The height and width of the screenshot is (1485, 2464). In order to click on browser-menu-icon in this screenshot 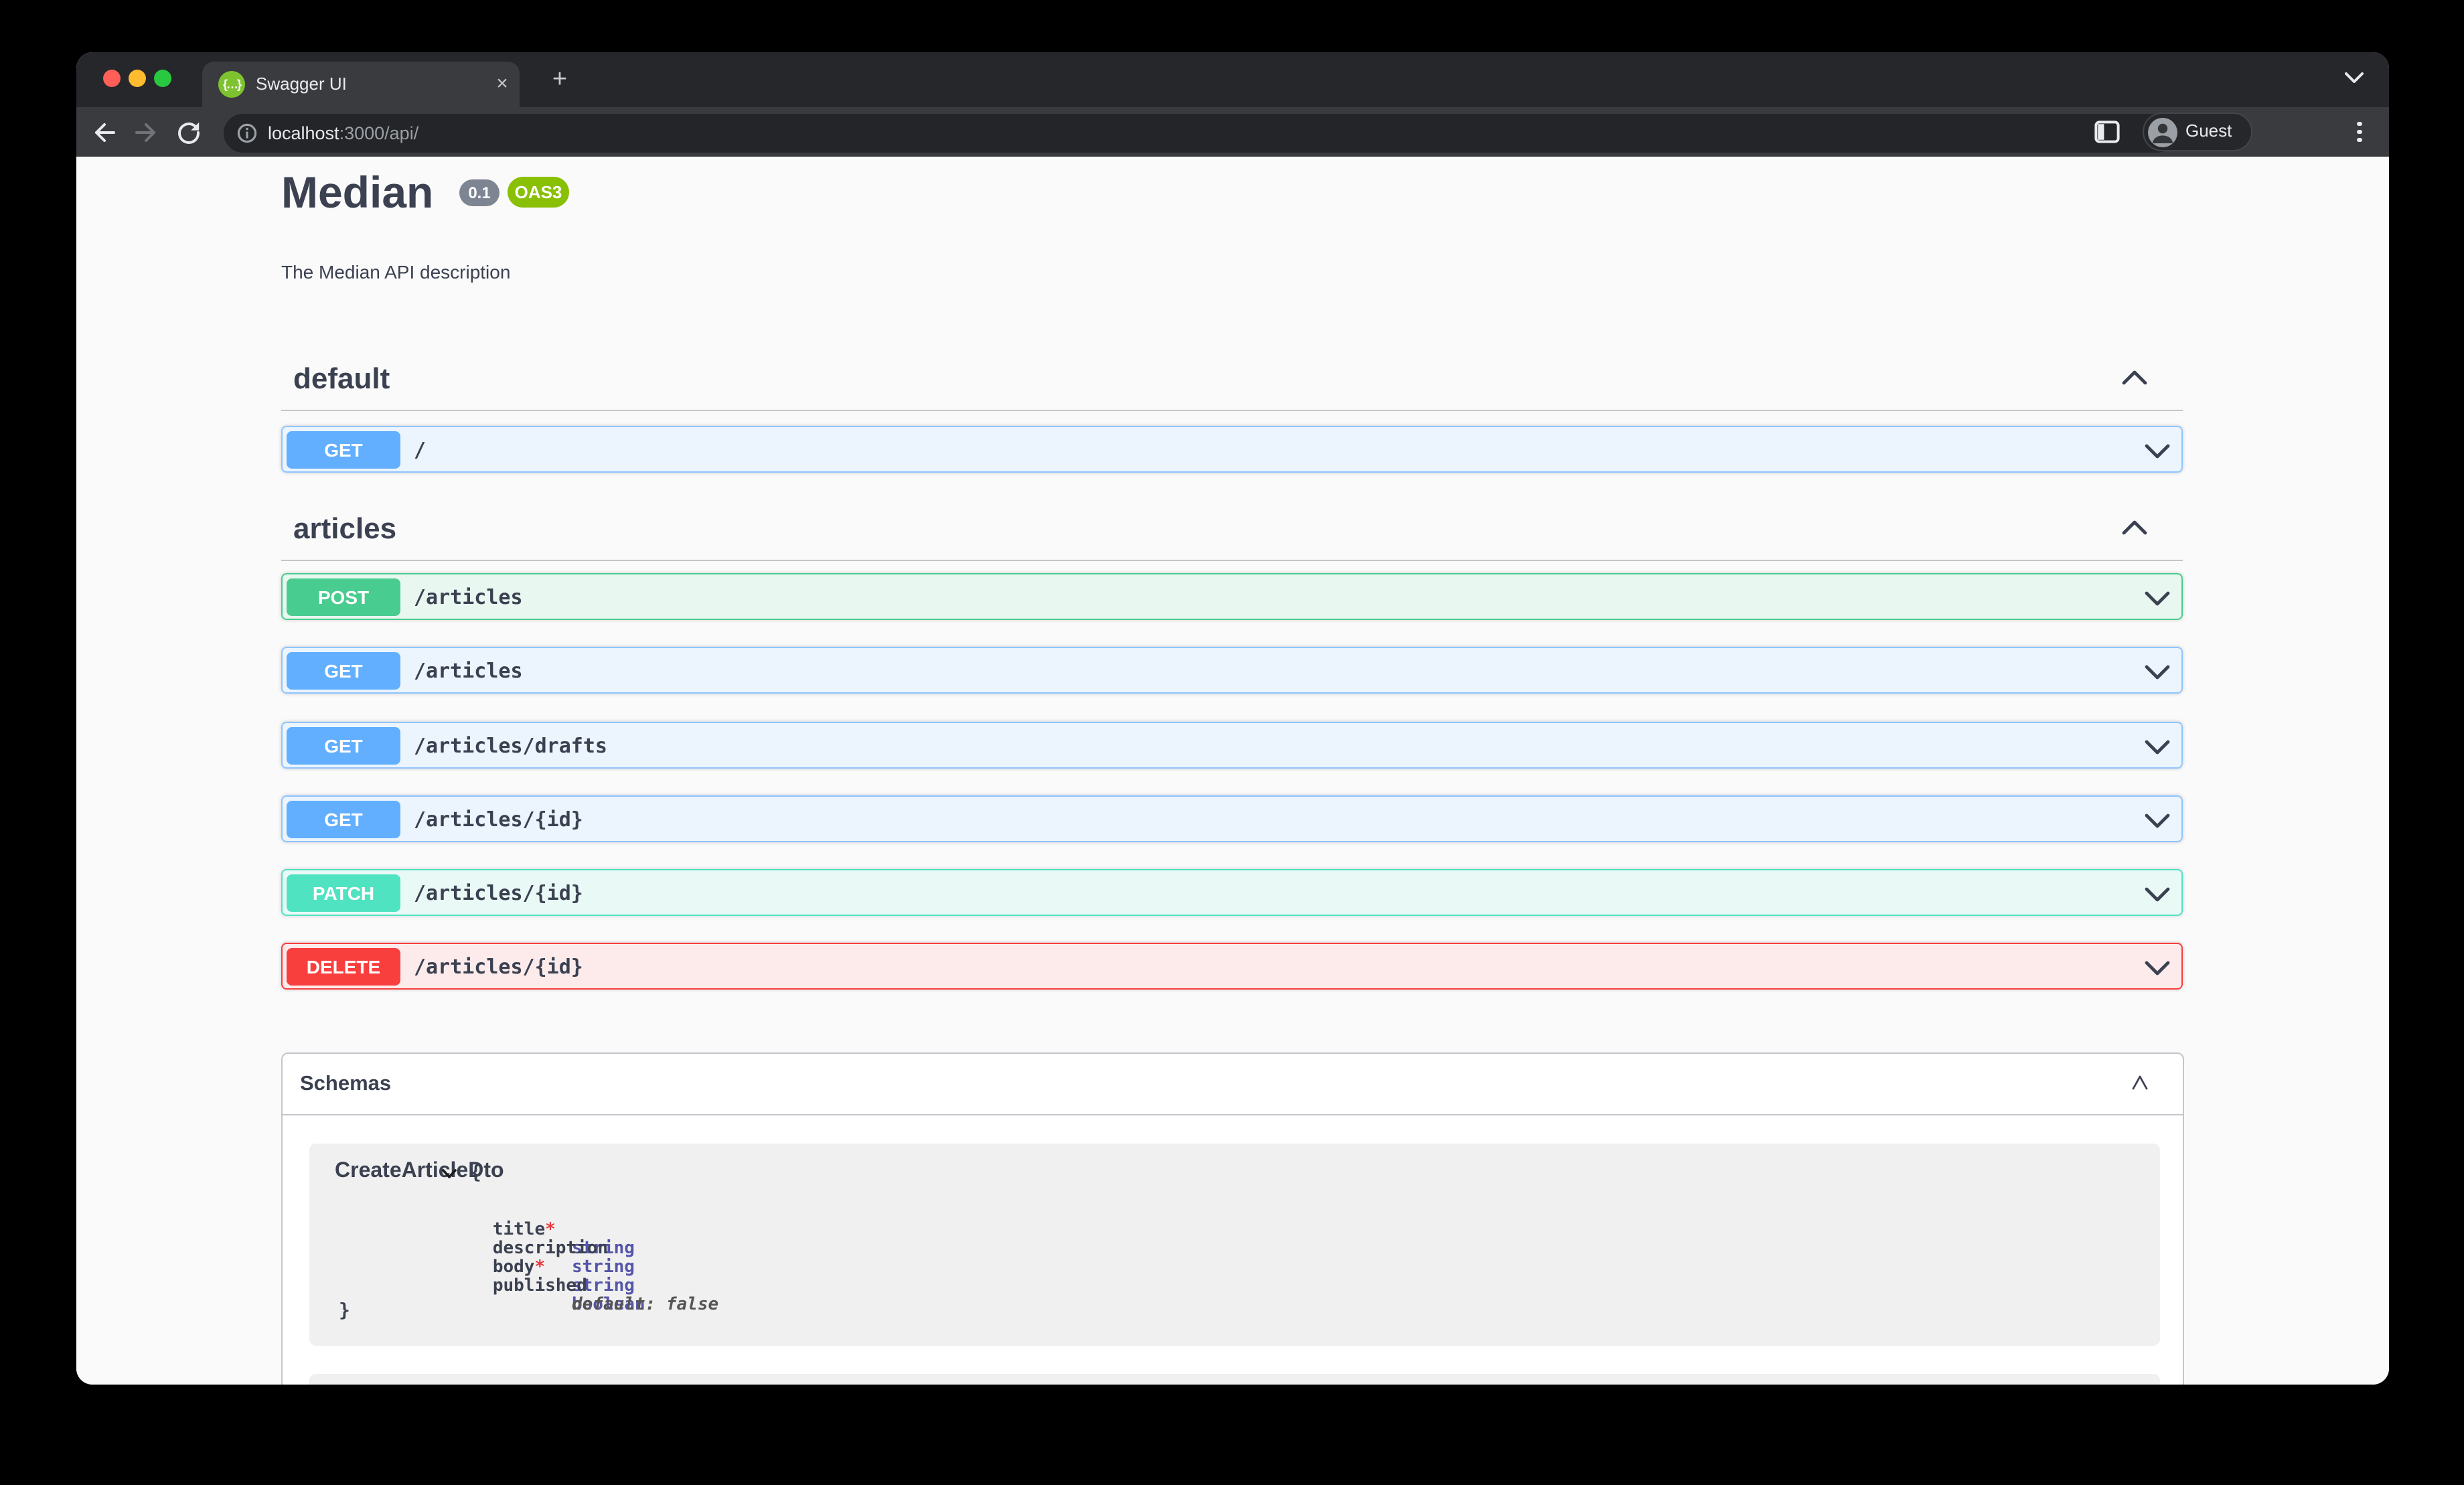, I will do `click(2360, 131)`.